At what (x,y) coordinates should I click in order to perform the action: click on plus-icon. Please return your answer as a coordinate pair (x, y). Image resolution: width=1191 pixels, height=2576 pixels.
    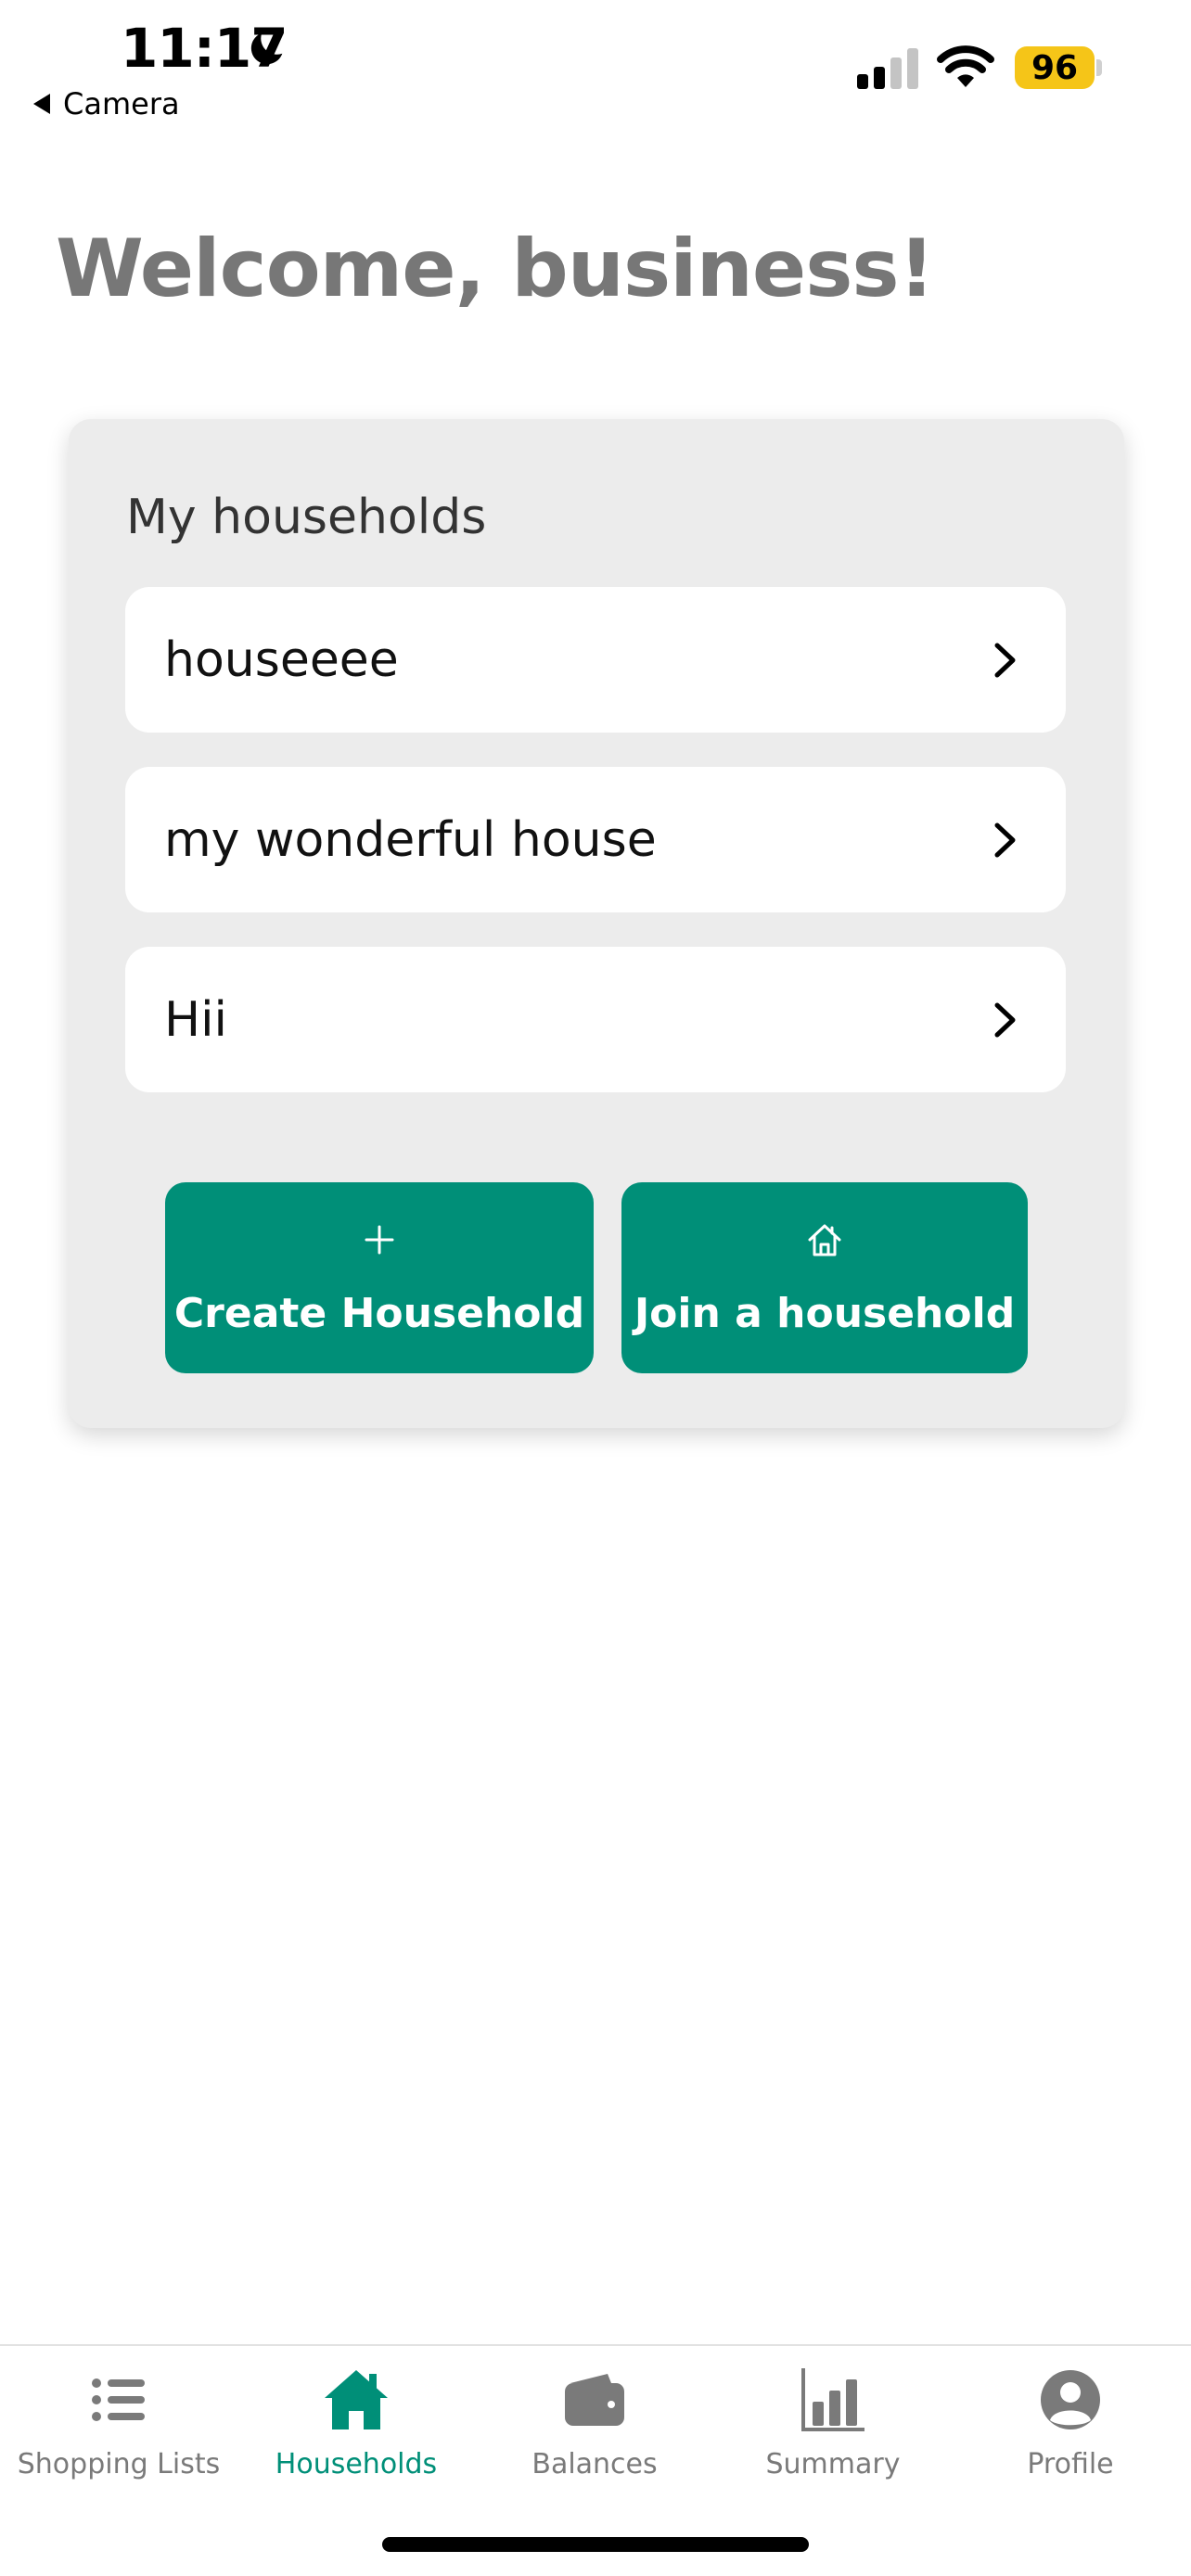
    Looking at the image, I should click on (379, 1239).